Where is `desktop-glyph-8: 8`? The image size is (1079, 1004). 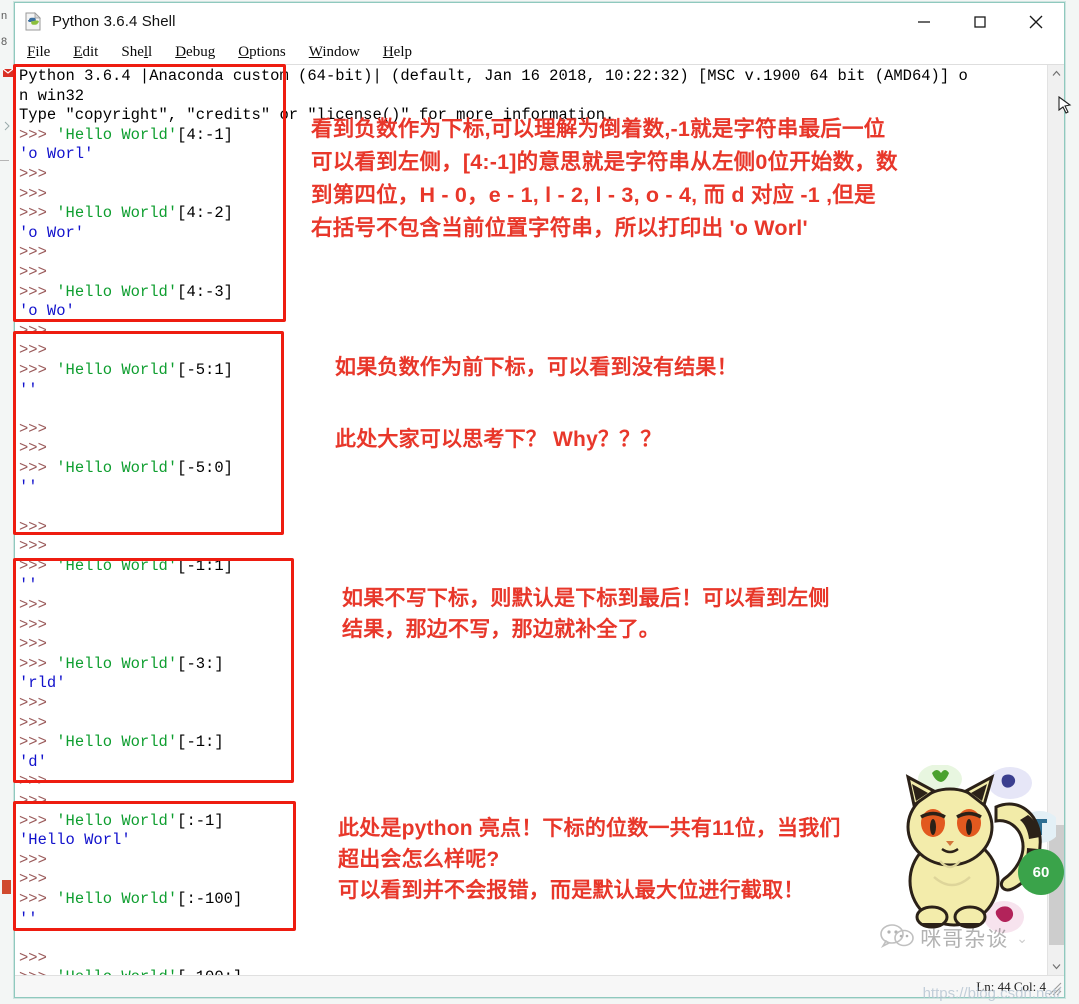 desktop-glyph-8: 8 is located at coordinates (4, 42).